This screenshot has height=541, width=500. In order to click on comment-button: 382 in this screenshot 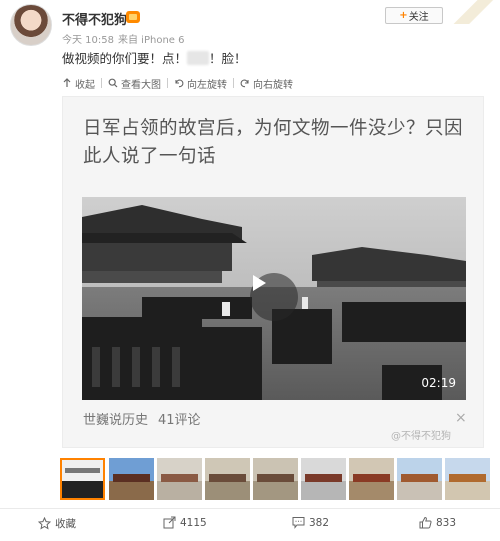, I will do `click(310, 522)`.